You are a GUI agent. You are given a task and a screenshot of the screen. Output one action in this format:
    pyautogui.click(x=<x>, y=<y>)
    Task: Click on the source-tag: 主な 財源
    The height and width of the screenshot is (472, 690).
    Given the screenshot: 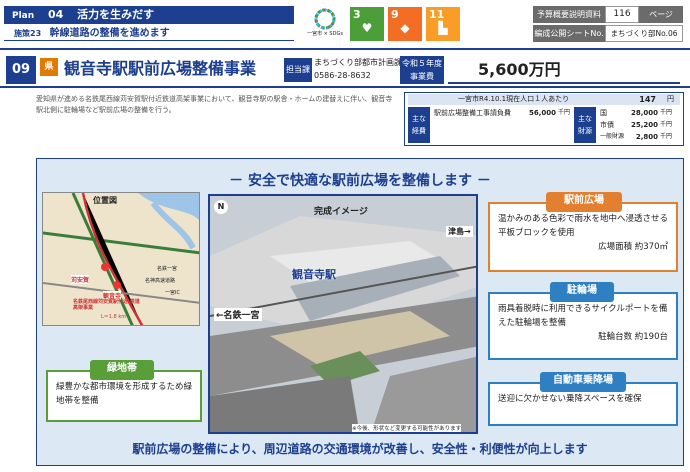 What is the action you would take?
    pyautogui.click(x=585, y=125)
    